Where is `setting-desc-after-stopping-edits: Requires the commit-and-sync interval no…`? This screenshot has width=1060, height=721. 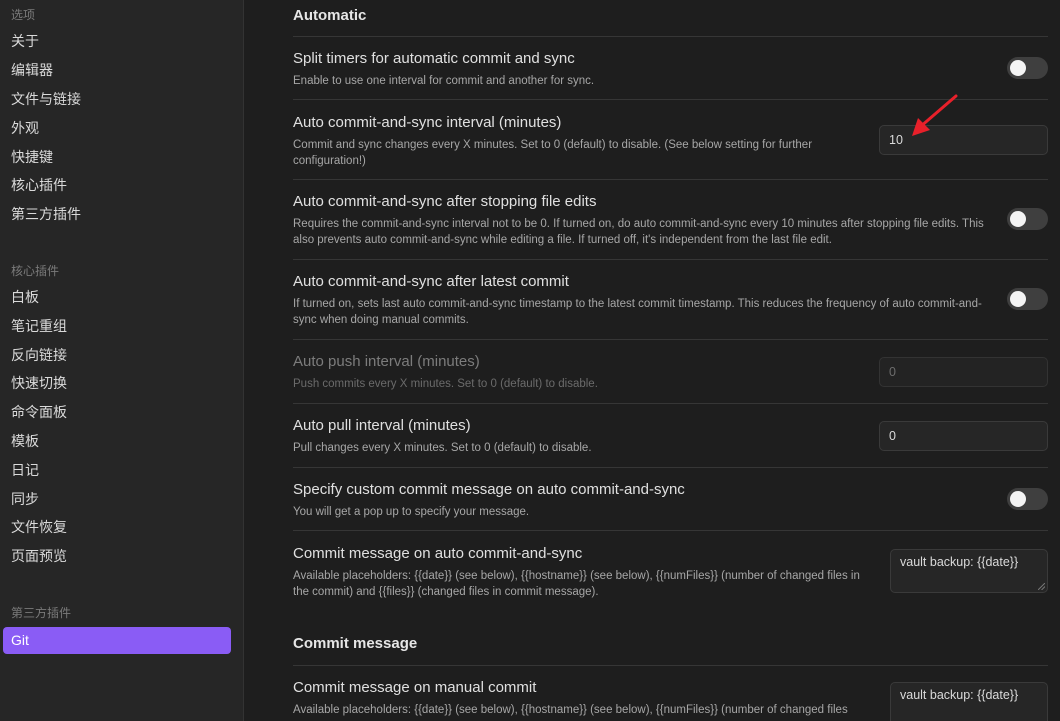 setting-desc-after-stopping-edits: Requires the commit-and-sync interval no… is located at coordinates (638, 232).